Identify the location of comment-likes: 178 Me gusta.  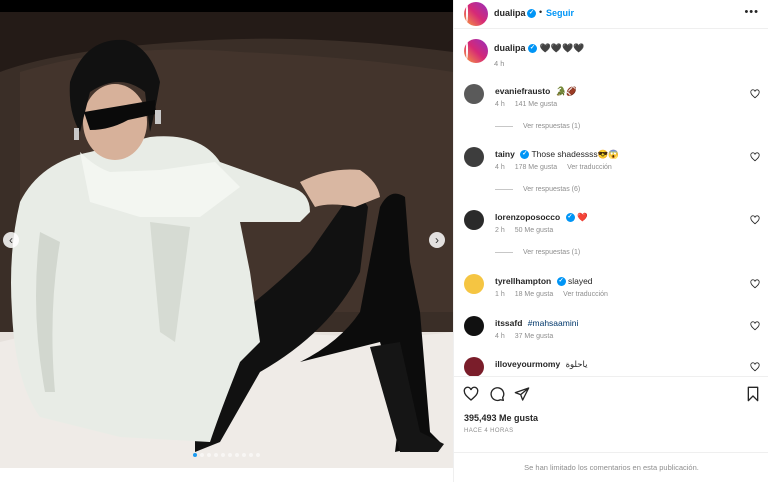
(536, 167).